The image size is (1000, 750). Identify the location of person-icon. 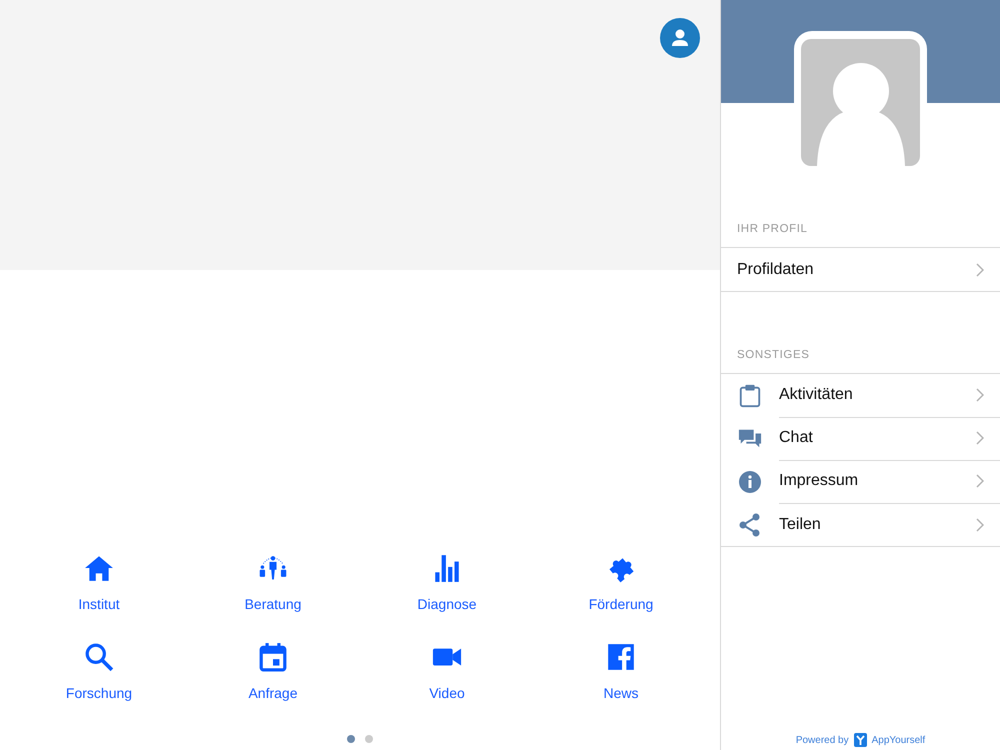
(680, 38).